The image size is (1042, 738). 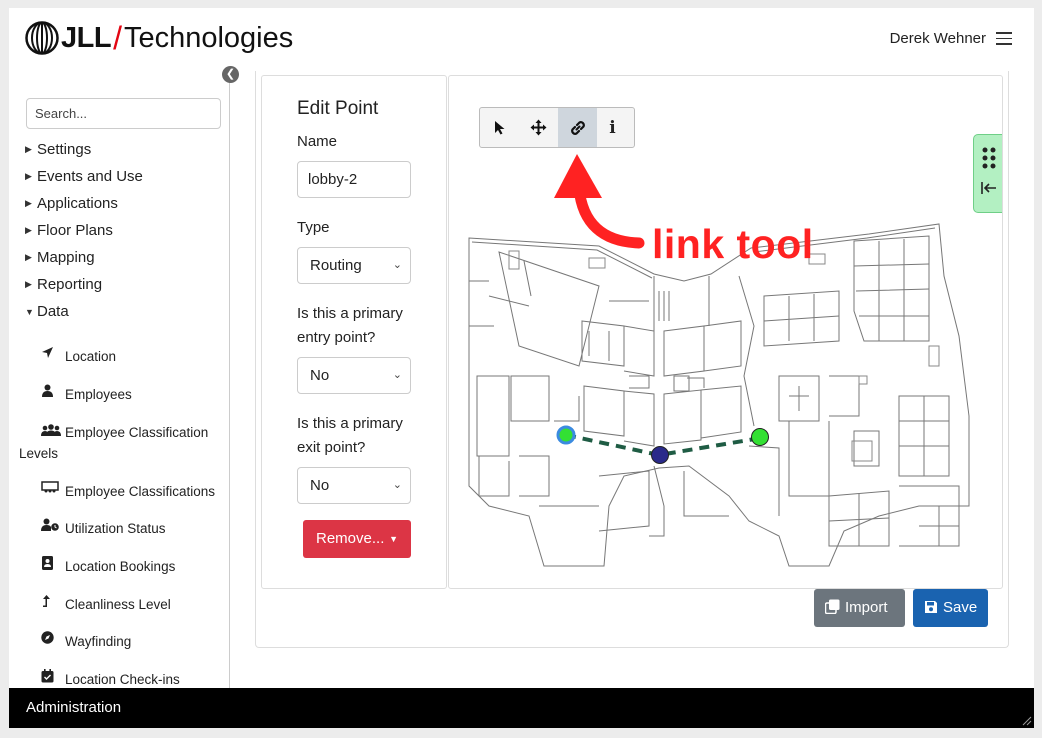 I want to click on administration-footer: Administration, so click(x=521, y=708).